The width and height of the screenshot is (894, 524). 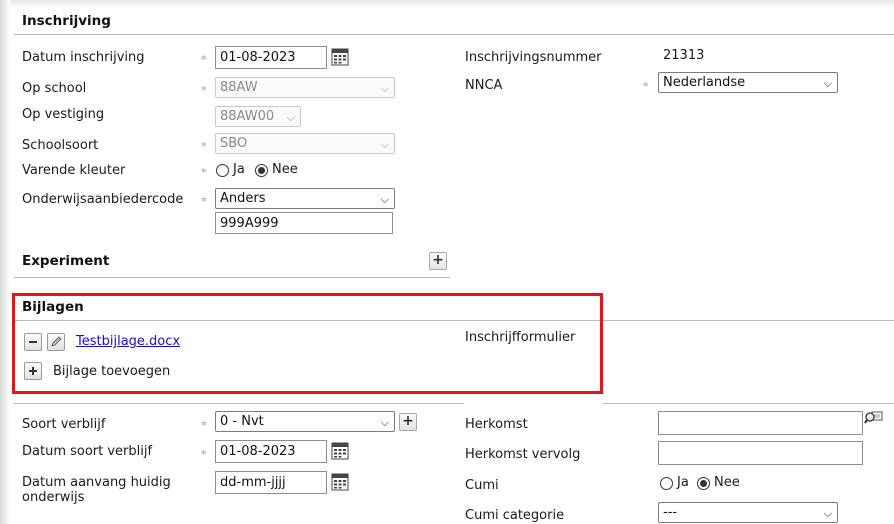 What do you see at coordinates (271, 482) in the screenshot?
I see `datum-aanvang-input: dd-mm-jjjj` at bounding box center [271, 482].